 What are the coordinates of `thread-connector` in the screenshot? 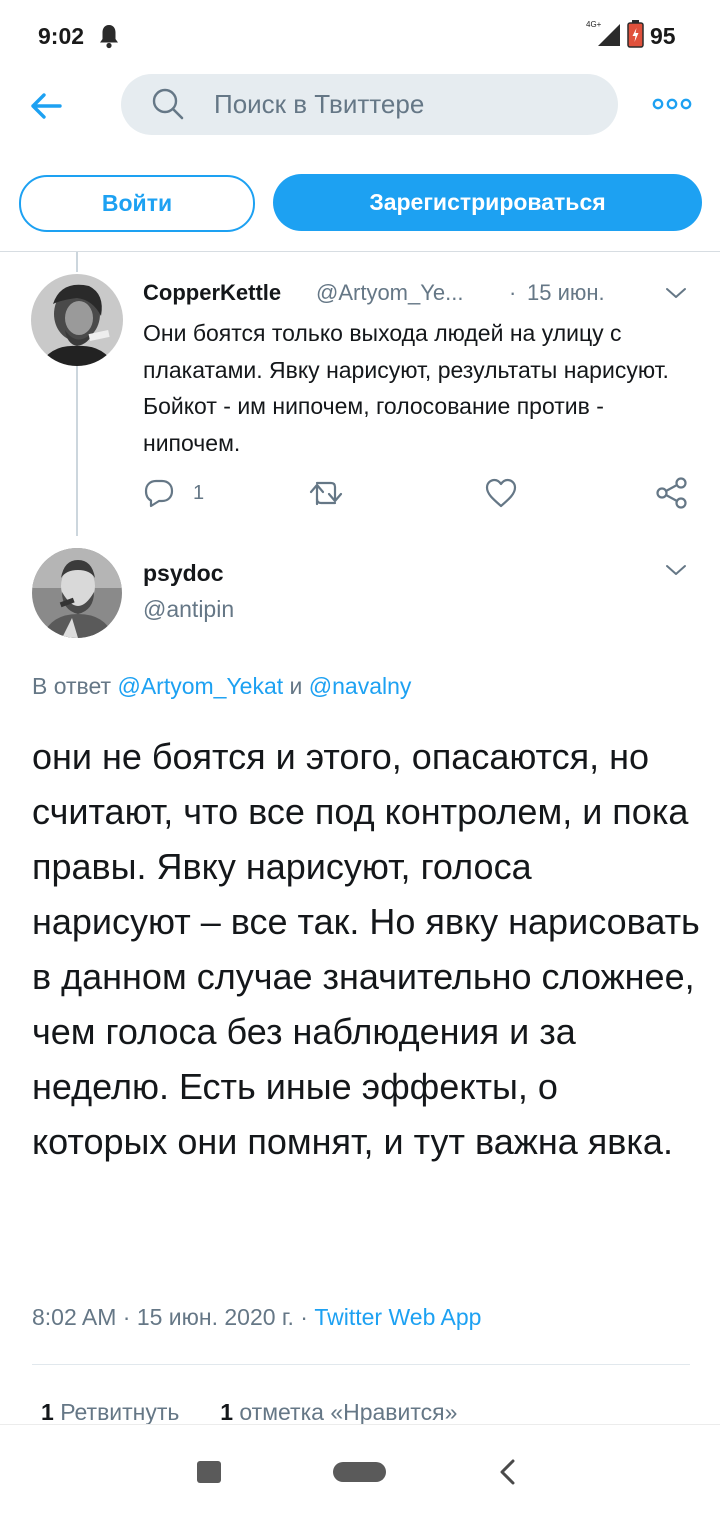 It's located at (77, 451).